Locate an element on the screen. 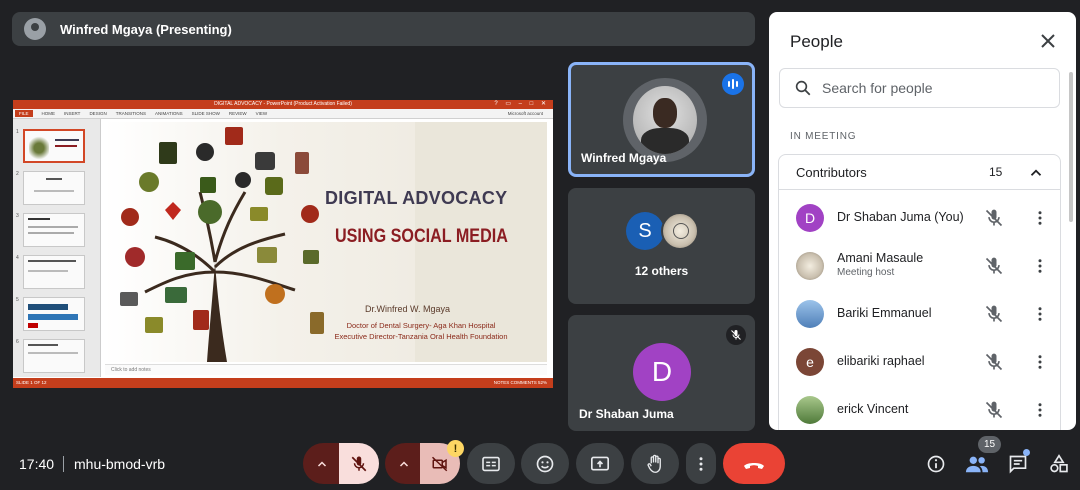 This screenshot has height=490, width=1080. participant-row: e elibariki raphael is located at coordinates (920, 363).